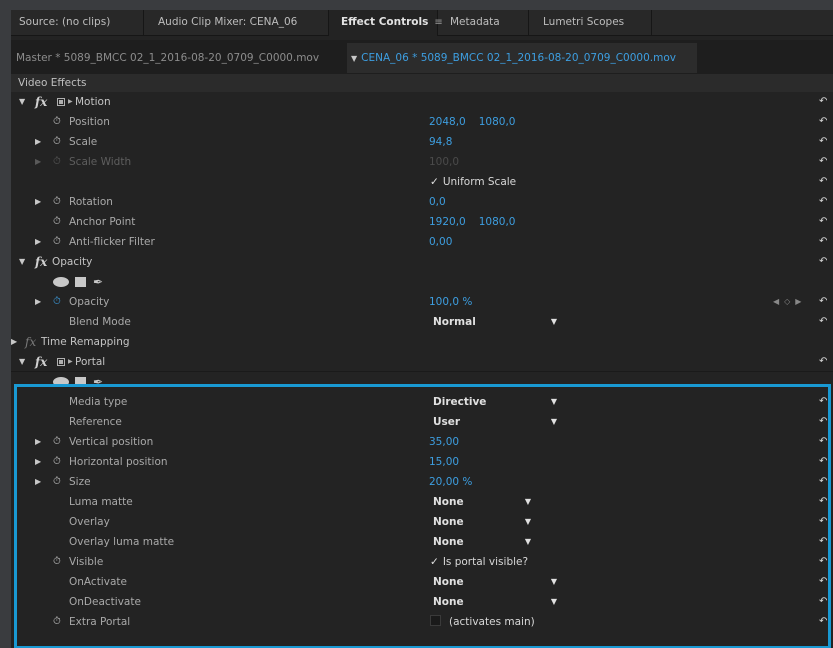 Image resolution: width=833 pixels, height=648 pixels. What do you see at coordinates (90, 362) in the screenshot?
I see `effect-name: Portal` at bounding box center [90, 362].